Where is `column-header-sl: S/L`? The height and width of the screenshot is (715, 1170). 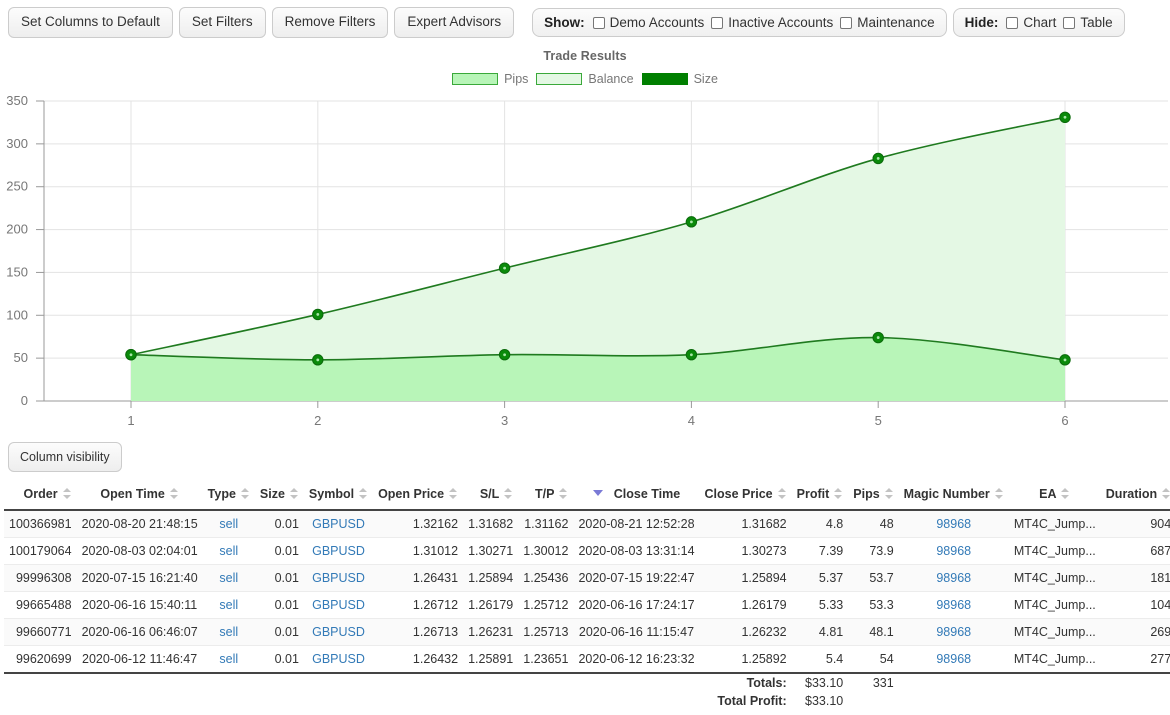 column-header-sl: S/L is located at coordinates (491, 495).